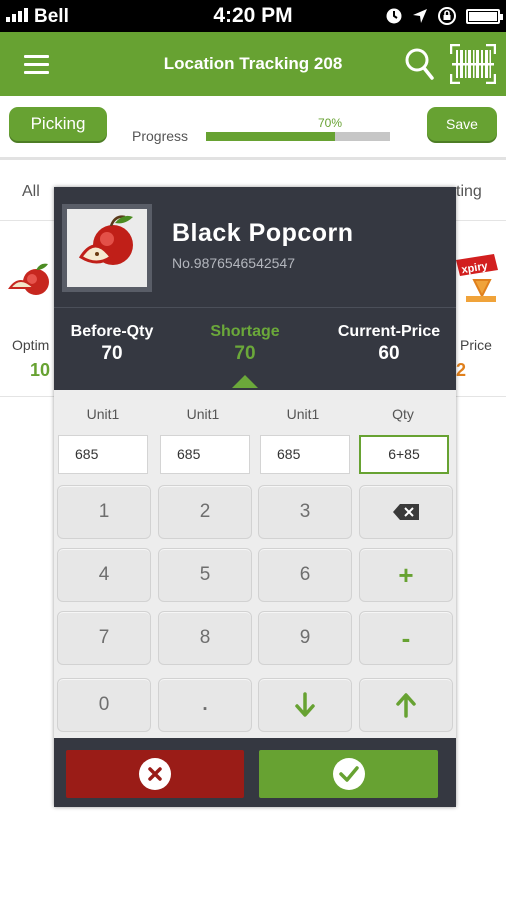 The width and height of the screenshot is (506, 900). Describe the element at coordinates (58, 124) in the screenshot. I see `picking-button: Picking` at that location.